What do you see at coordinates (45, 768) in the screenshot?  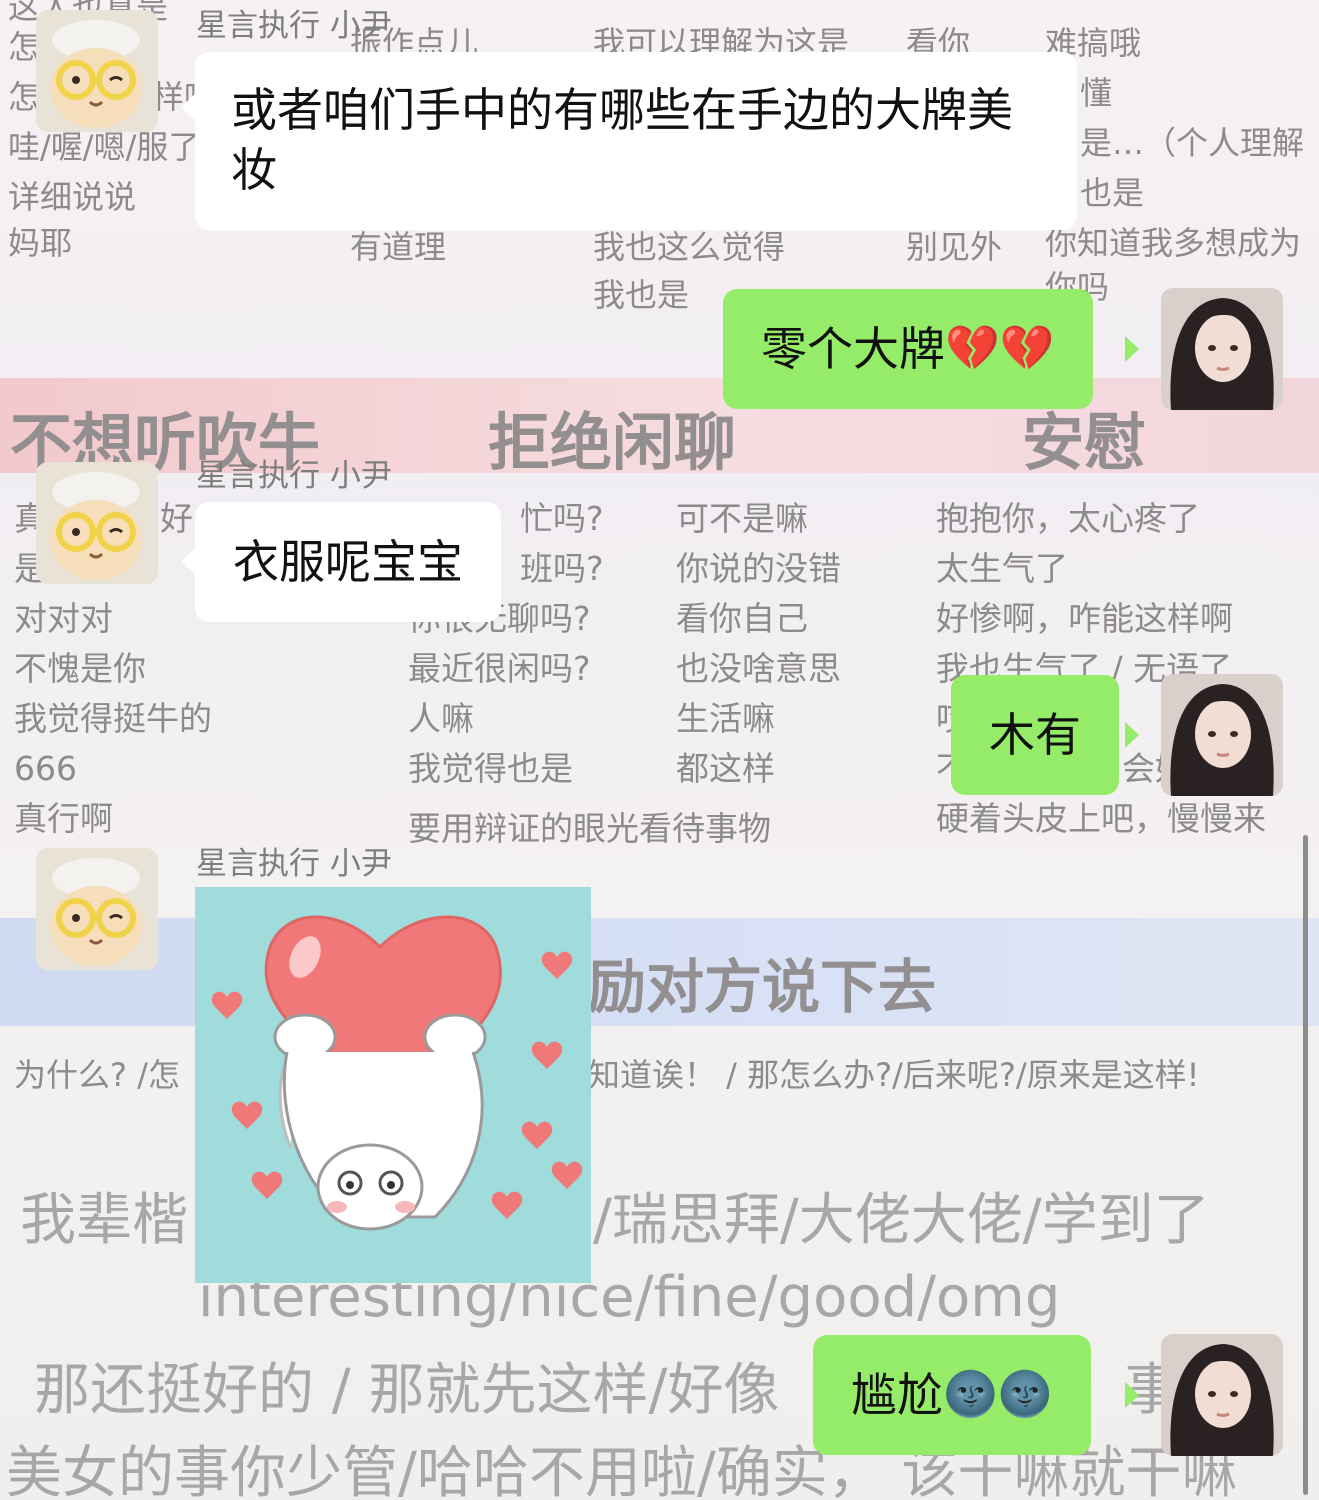 I see `wallpaper-text: 666` at bounding box center [45, 768].